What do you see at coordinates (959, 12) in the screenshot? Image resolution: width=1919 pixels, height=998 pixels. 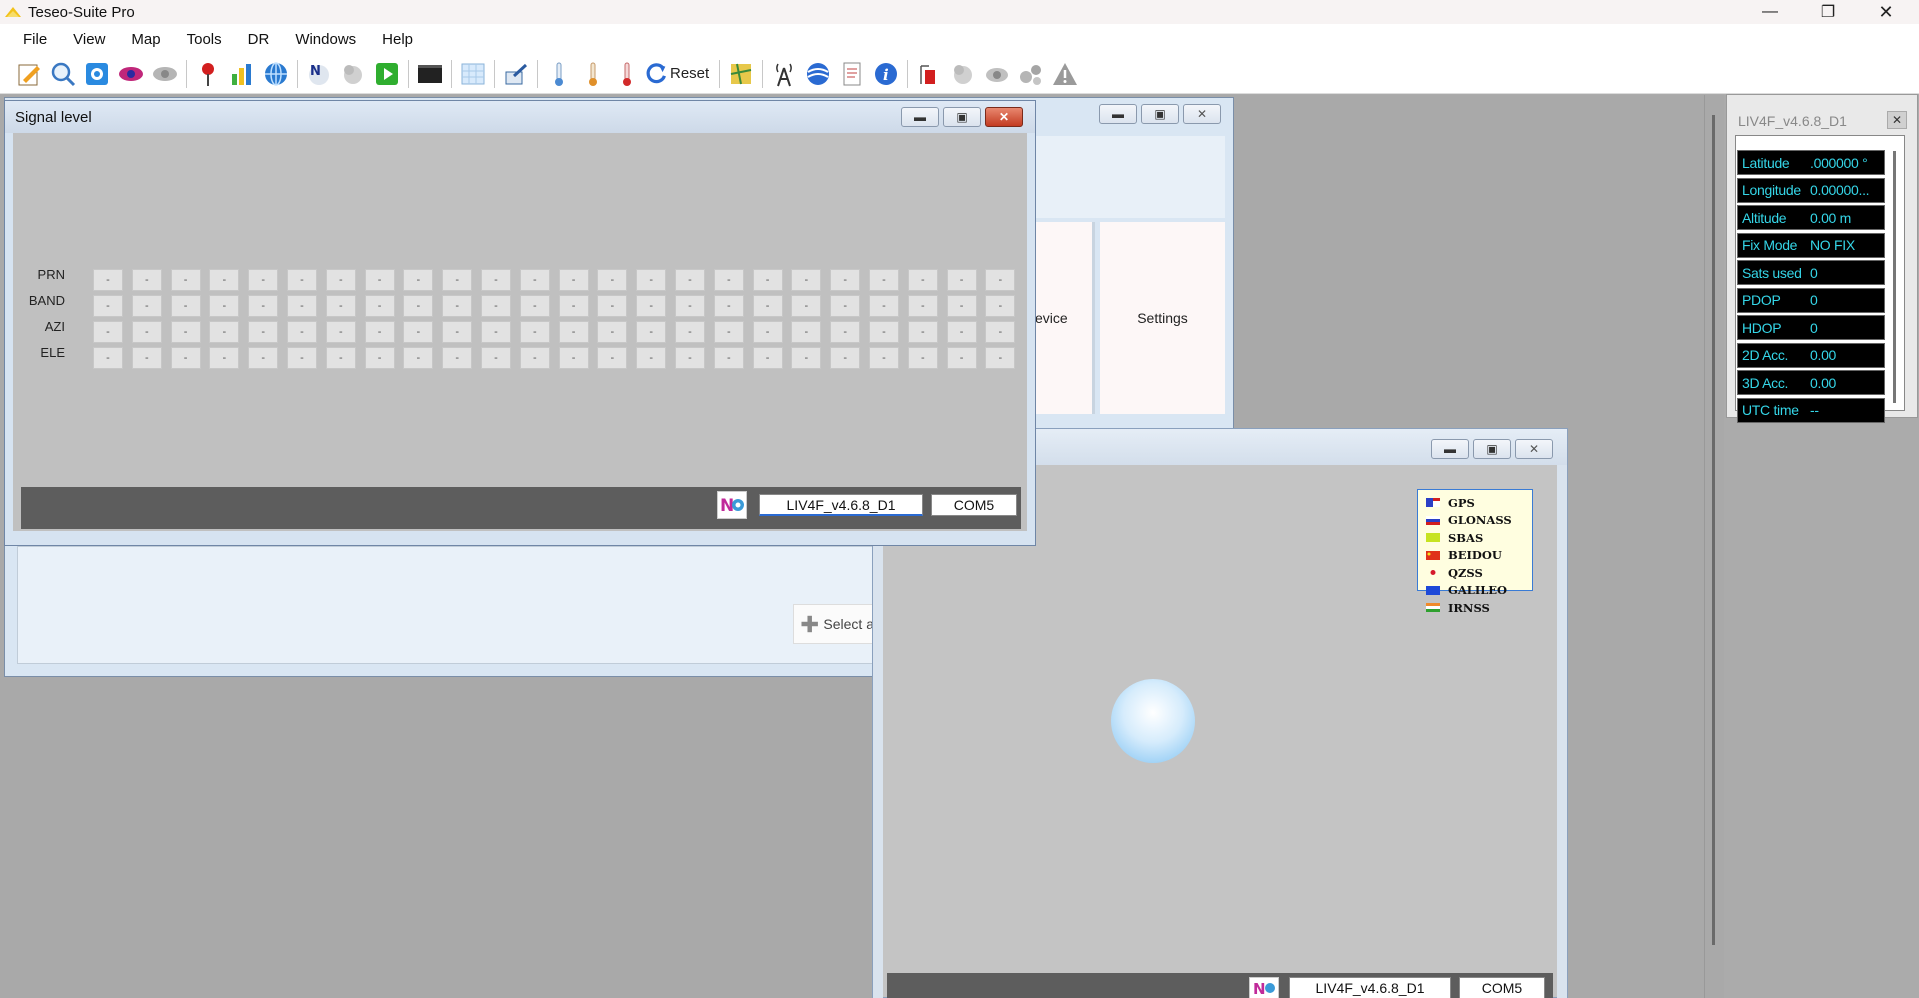 I see `app-titlebar: Teseo-Suite Pro` at bounding box center [959, 12].